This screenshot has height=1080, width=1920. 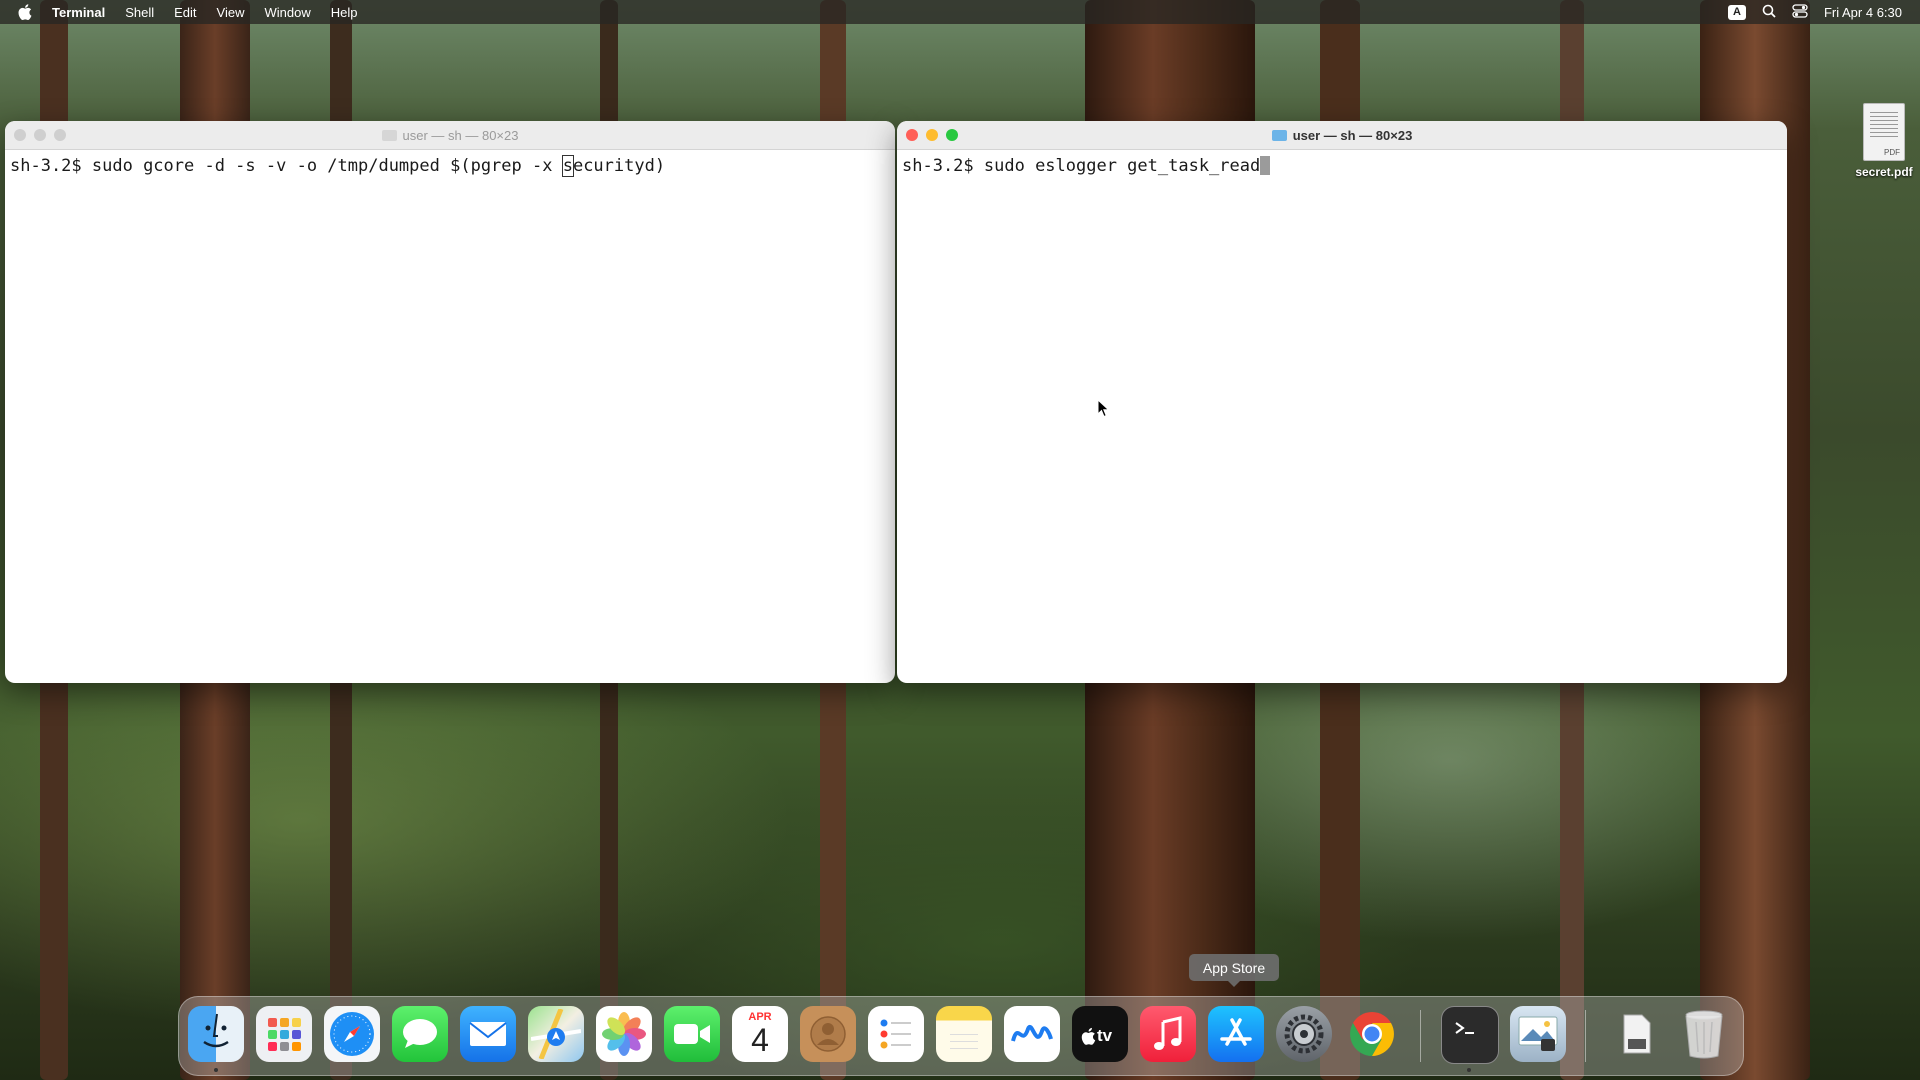 I want to click on terminal-content: sh-3.2$ sudo eslogger get_task_read, so click(x=1342, y=166).